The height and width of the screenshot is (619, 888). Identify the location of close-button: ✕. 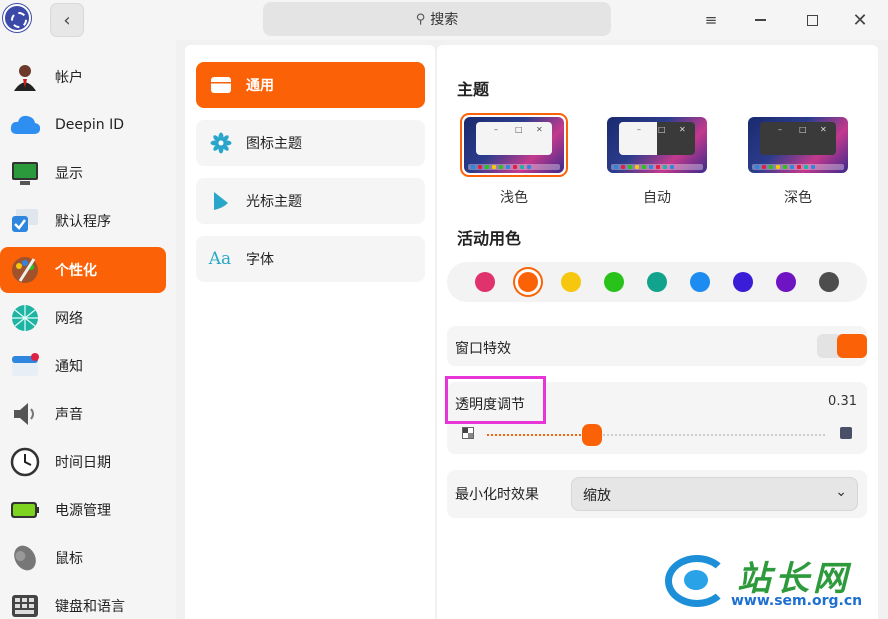
(860, 20).